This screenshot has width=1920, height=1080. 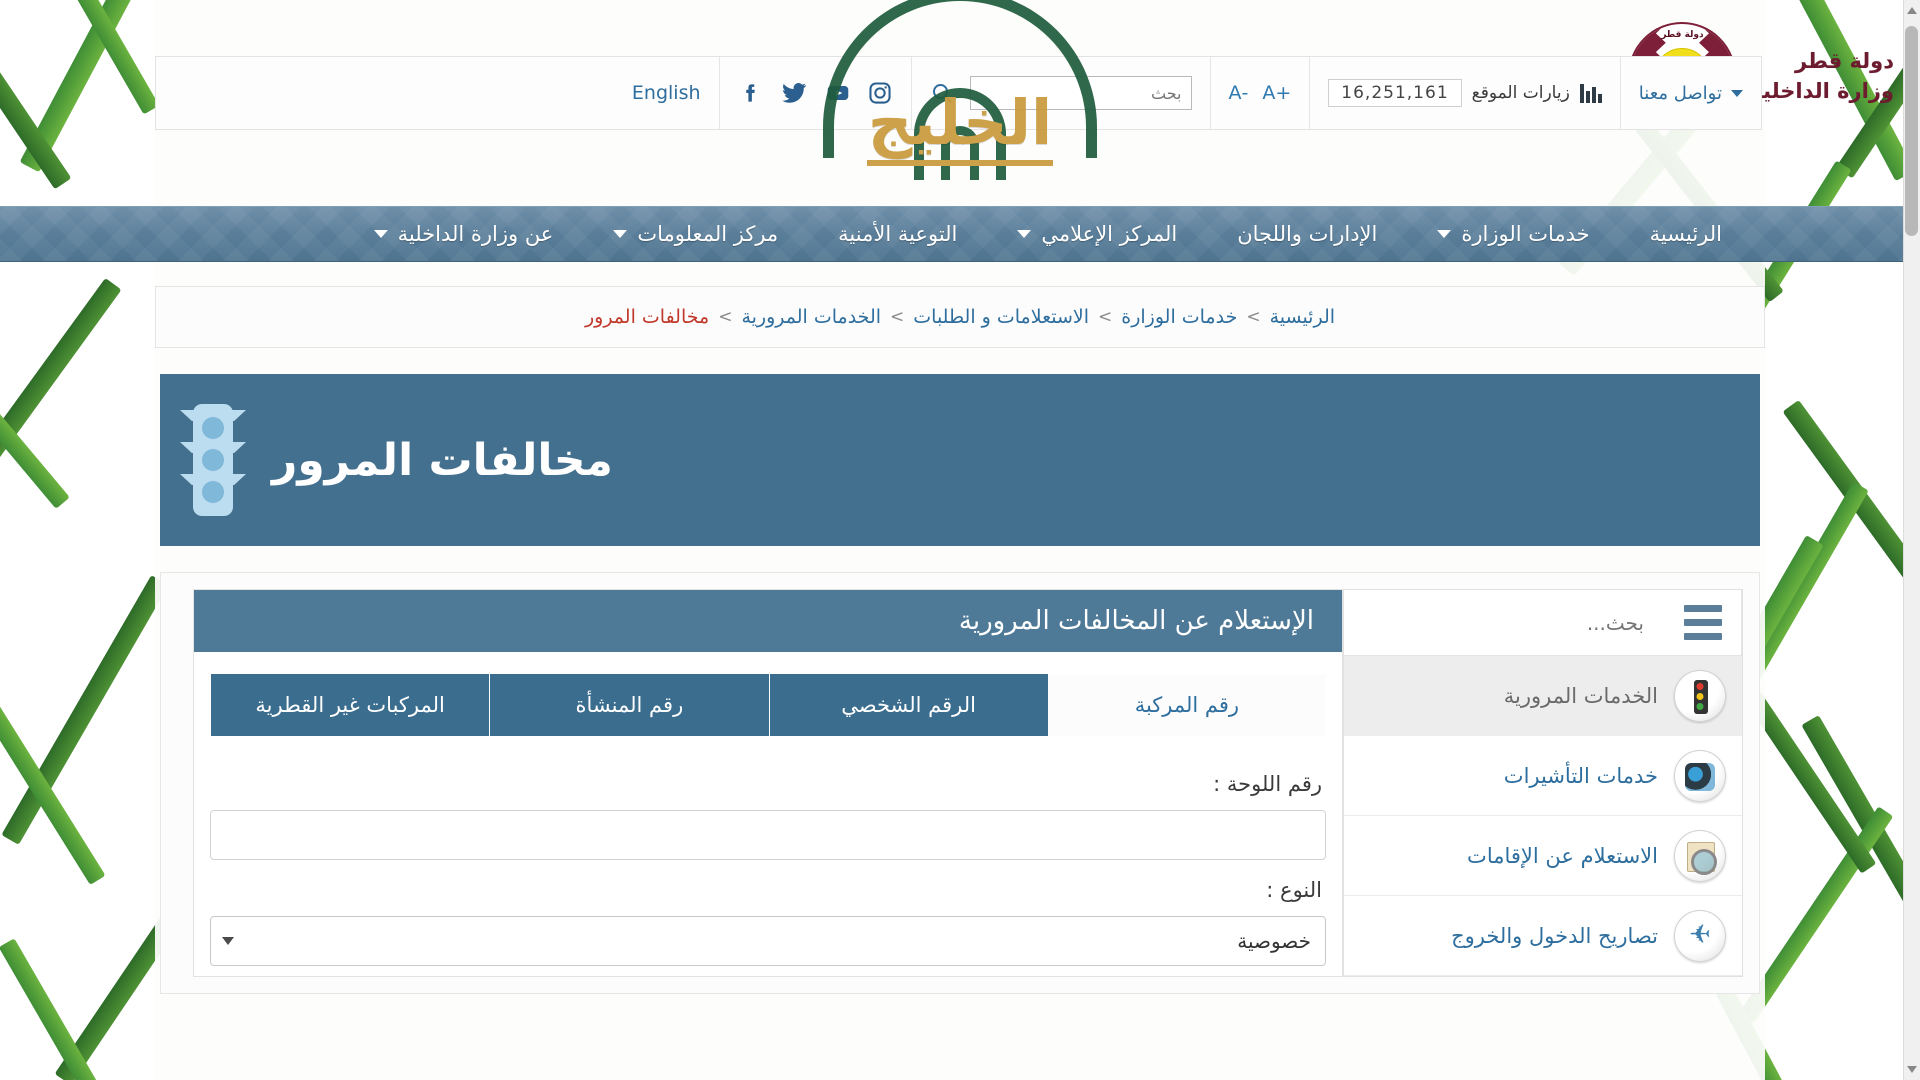 I want to click on sidebar-item-label: الخدمات المرورية, so click(x=1580, y=695).